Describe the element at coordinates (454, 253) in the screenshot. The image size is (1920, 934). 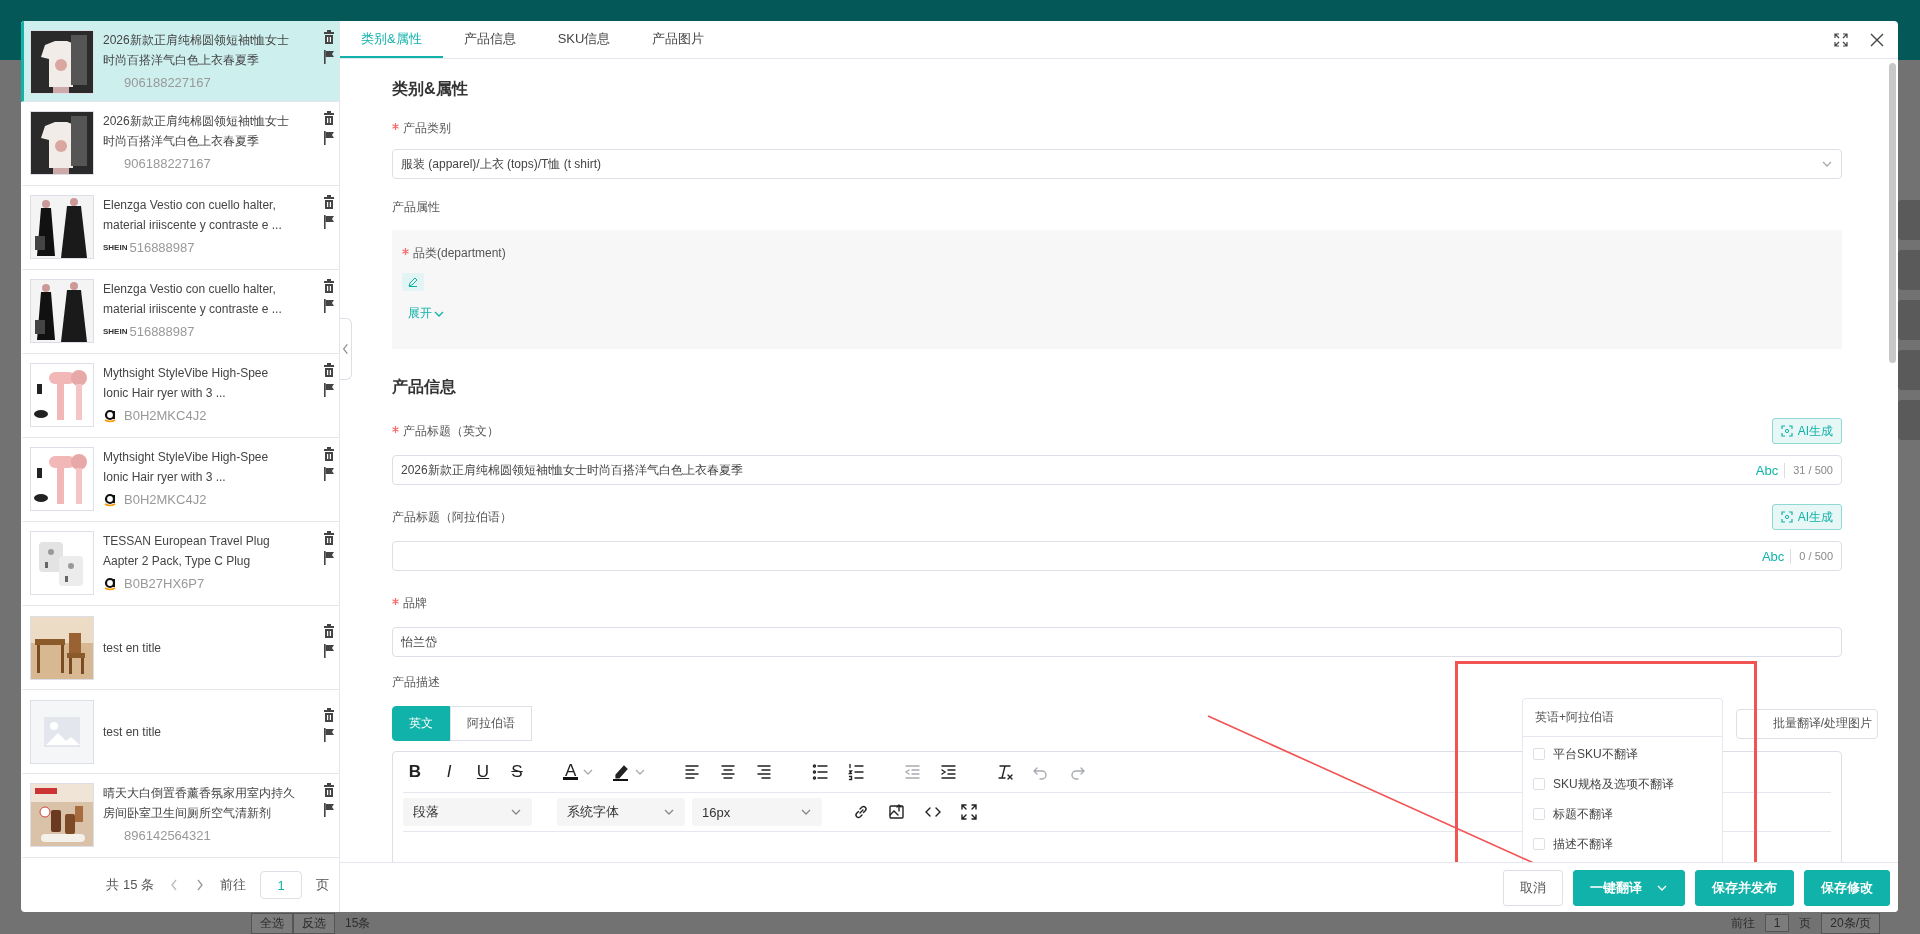
I see `field-label: 品类(department)` at that location.